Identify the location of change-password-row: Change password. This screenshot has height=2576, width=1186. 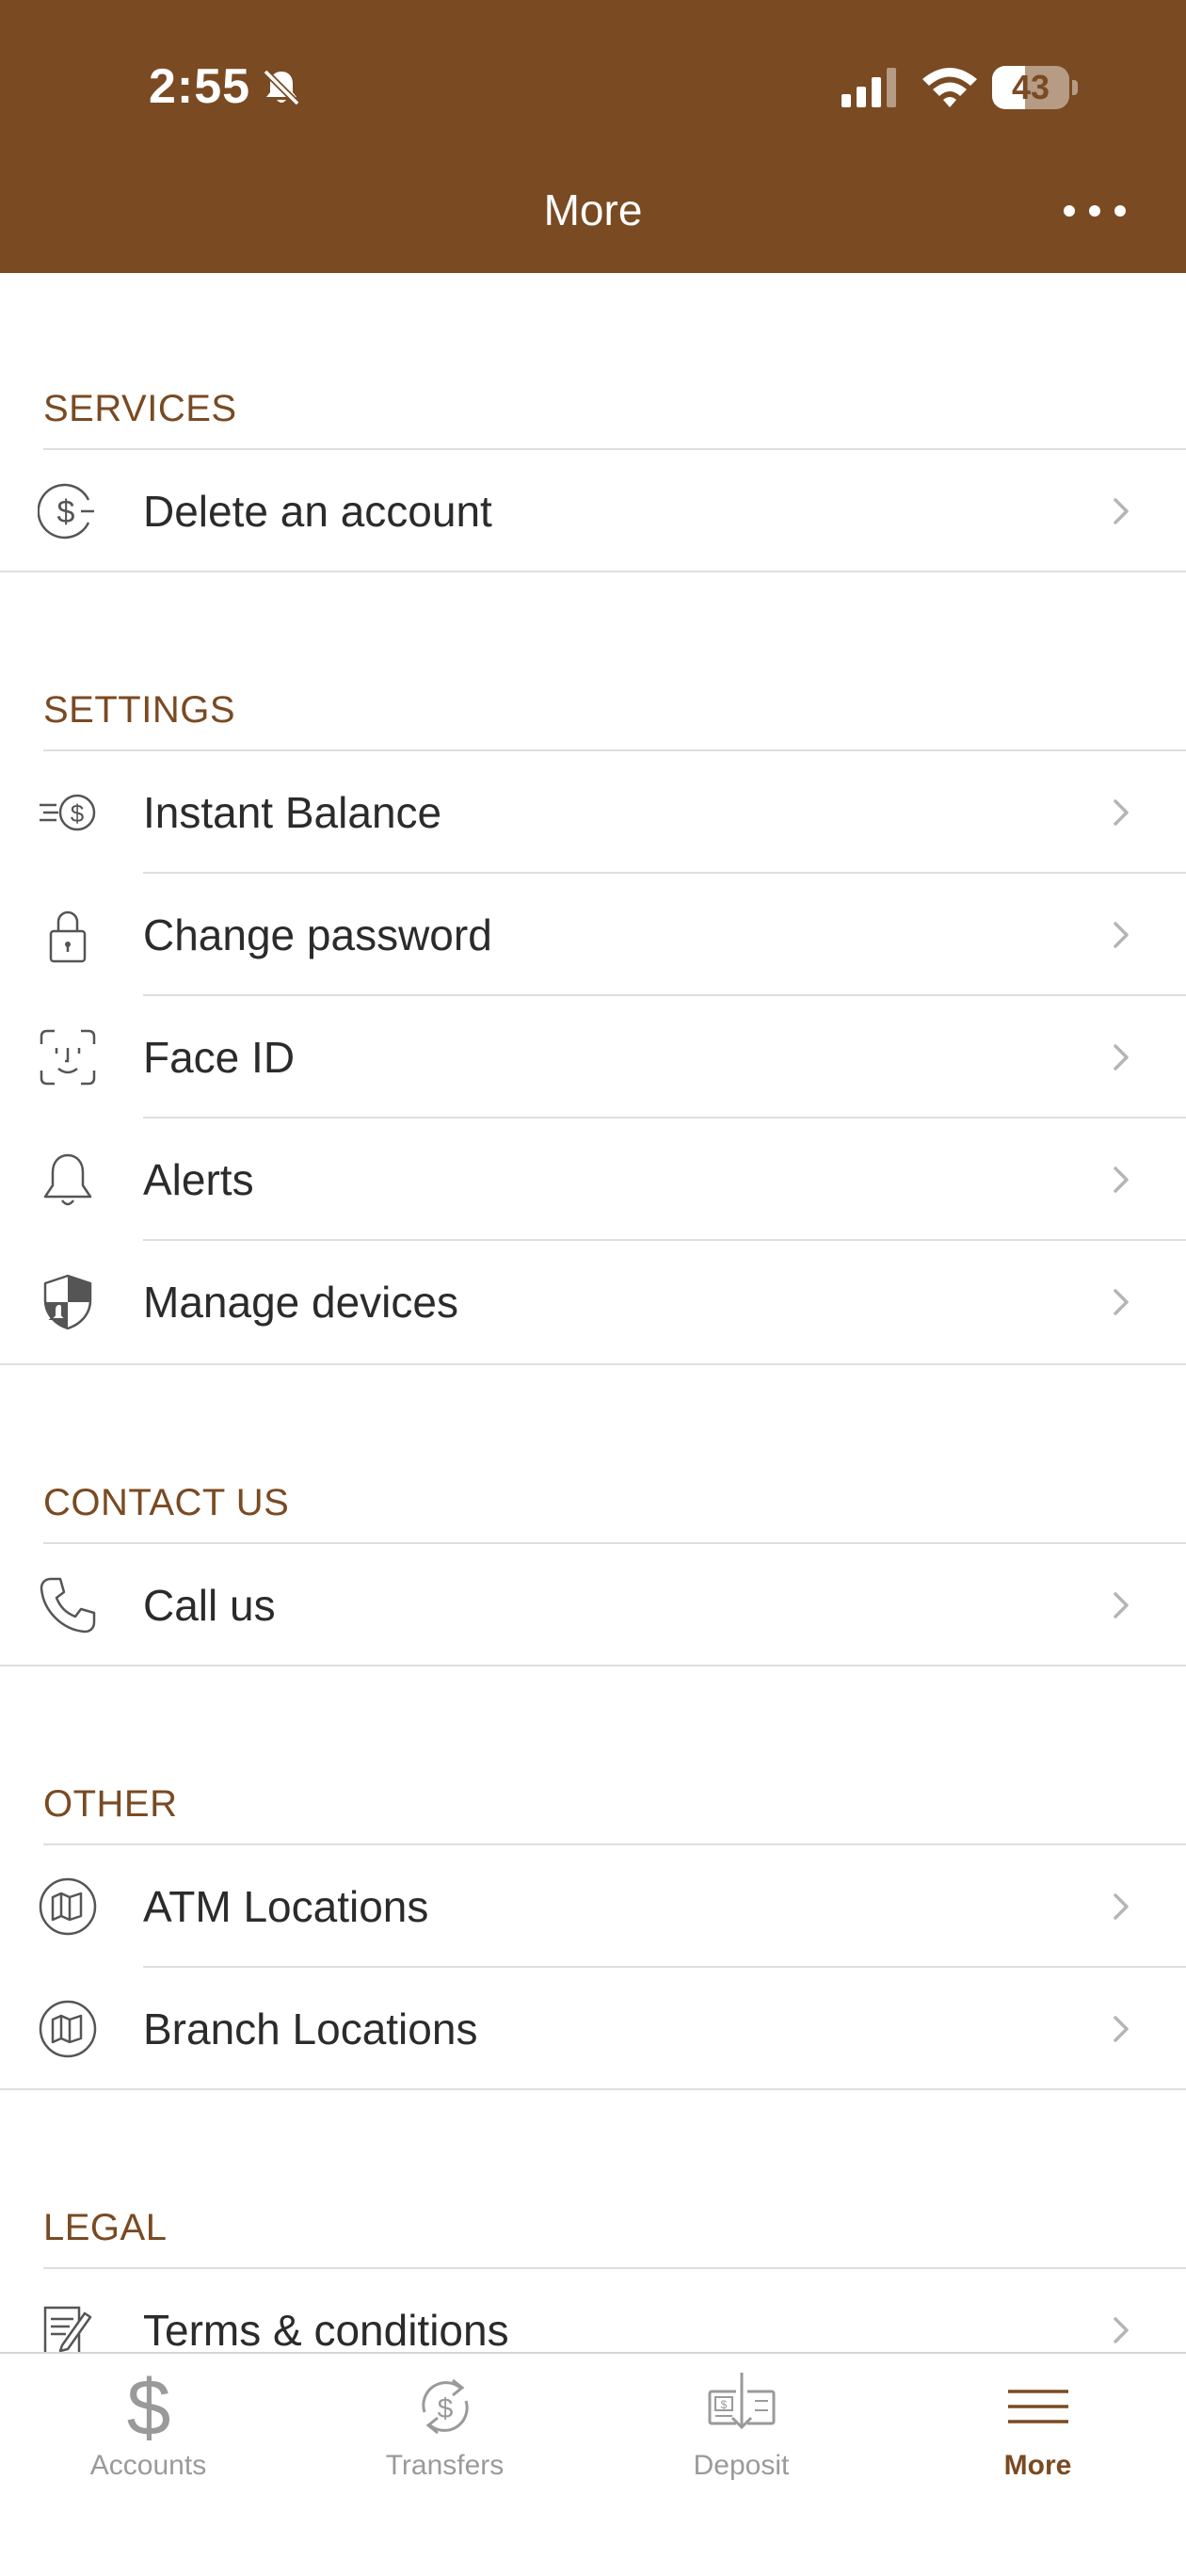
(593, 935).